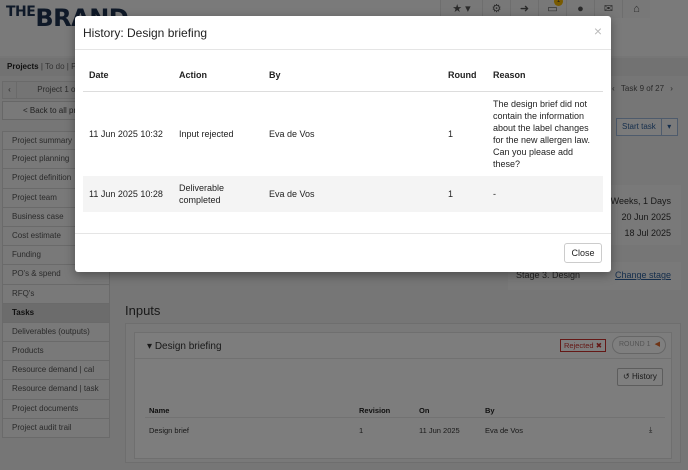 This screenshot has height=470, width=688. I want to click on close-button: Close, so click(583, 253).